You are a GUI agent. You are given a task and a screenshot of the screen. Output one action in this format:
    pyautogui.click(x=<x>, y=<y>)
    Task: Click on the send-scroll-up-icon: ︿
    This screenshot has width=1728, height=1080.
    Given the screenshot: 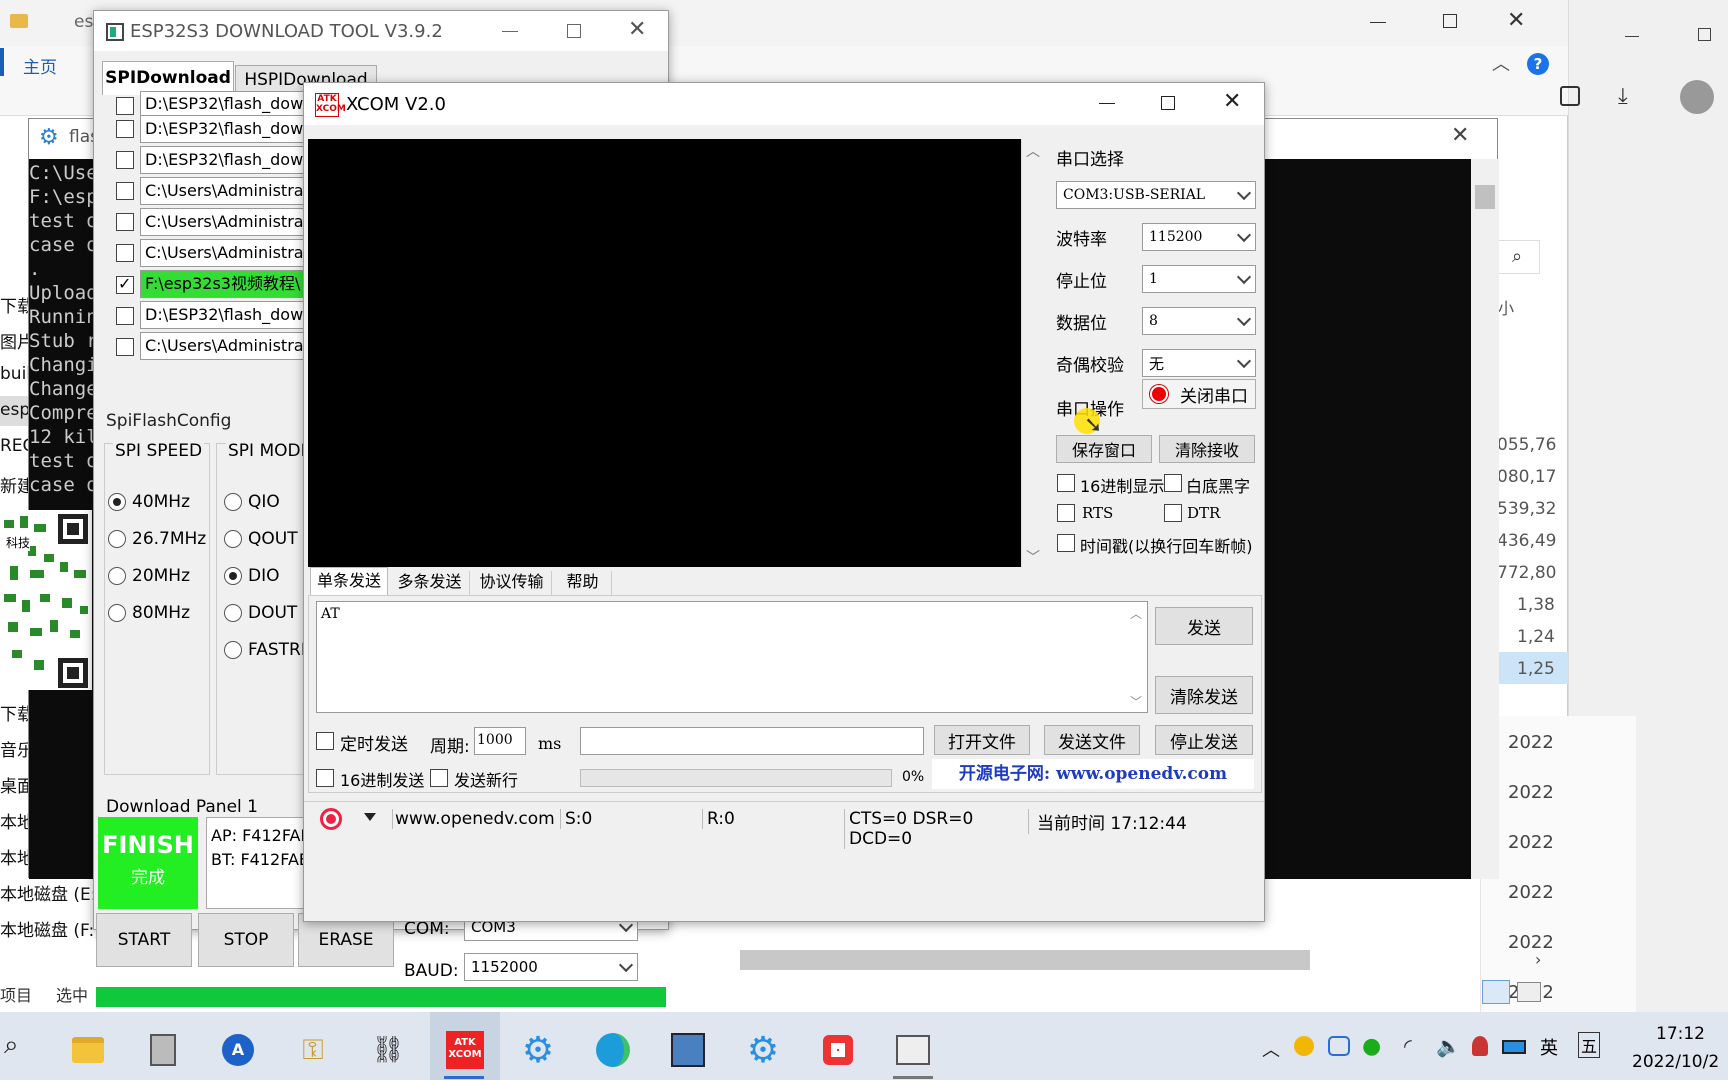 What is the action you would take?
    pyautogui.click(x=1136, y=613)
    